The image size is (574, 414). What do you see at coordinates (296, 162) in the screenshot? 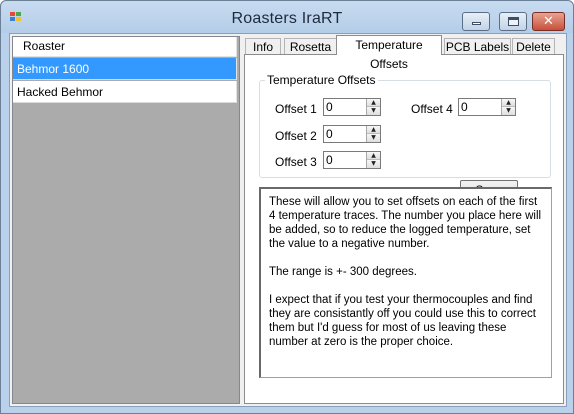
I see `offset-3-label: Offset 3` at bounding box center [296, 162].